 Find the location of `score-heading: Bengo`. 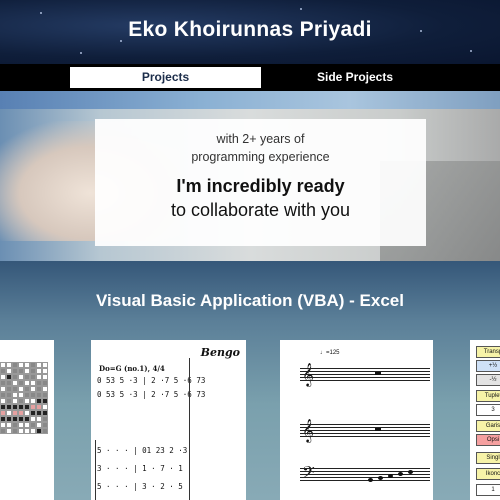

score-heading: Bengo is located at coordinates (220, 352).